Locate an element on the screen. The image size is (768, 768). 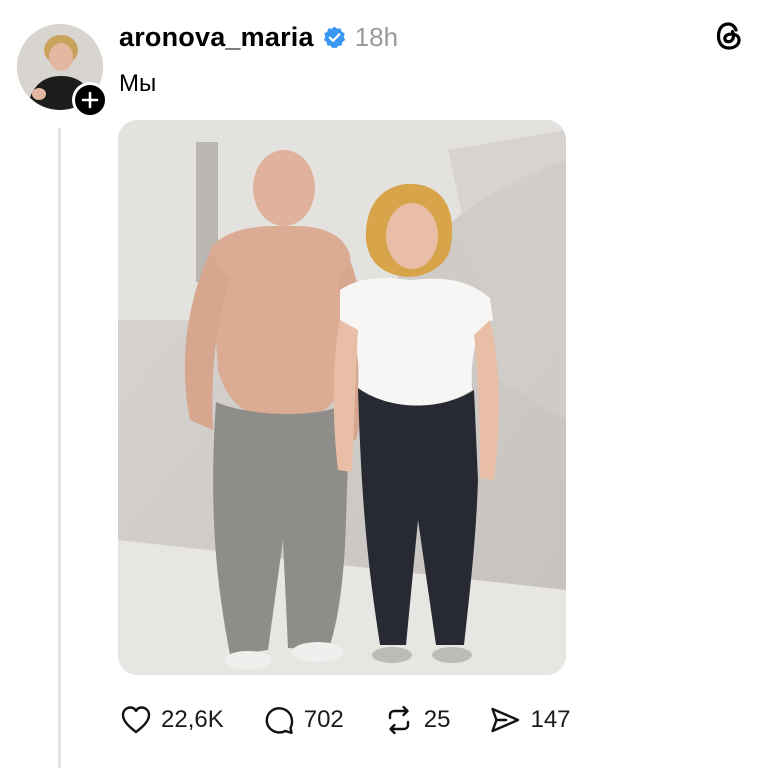
repost-count: 25 is located at coordinates (437, 719).